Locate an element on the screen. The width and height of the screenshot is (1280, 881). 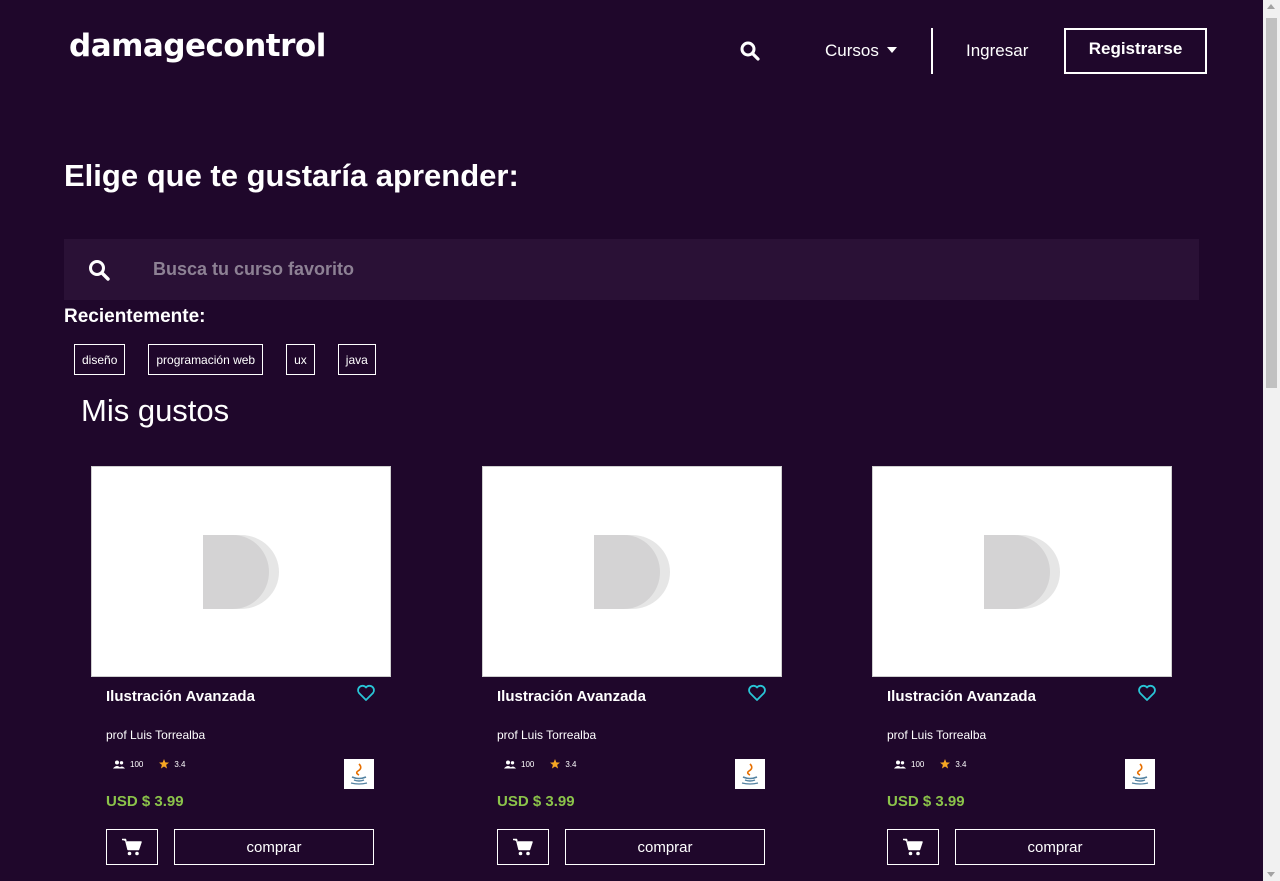
recent-tags: diseño programación web ux java is located at coordinates (236, 359).